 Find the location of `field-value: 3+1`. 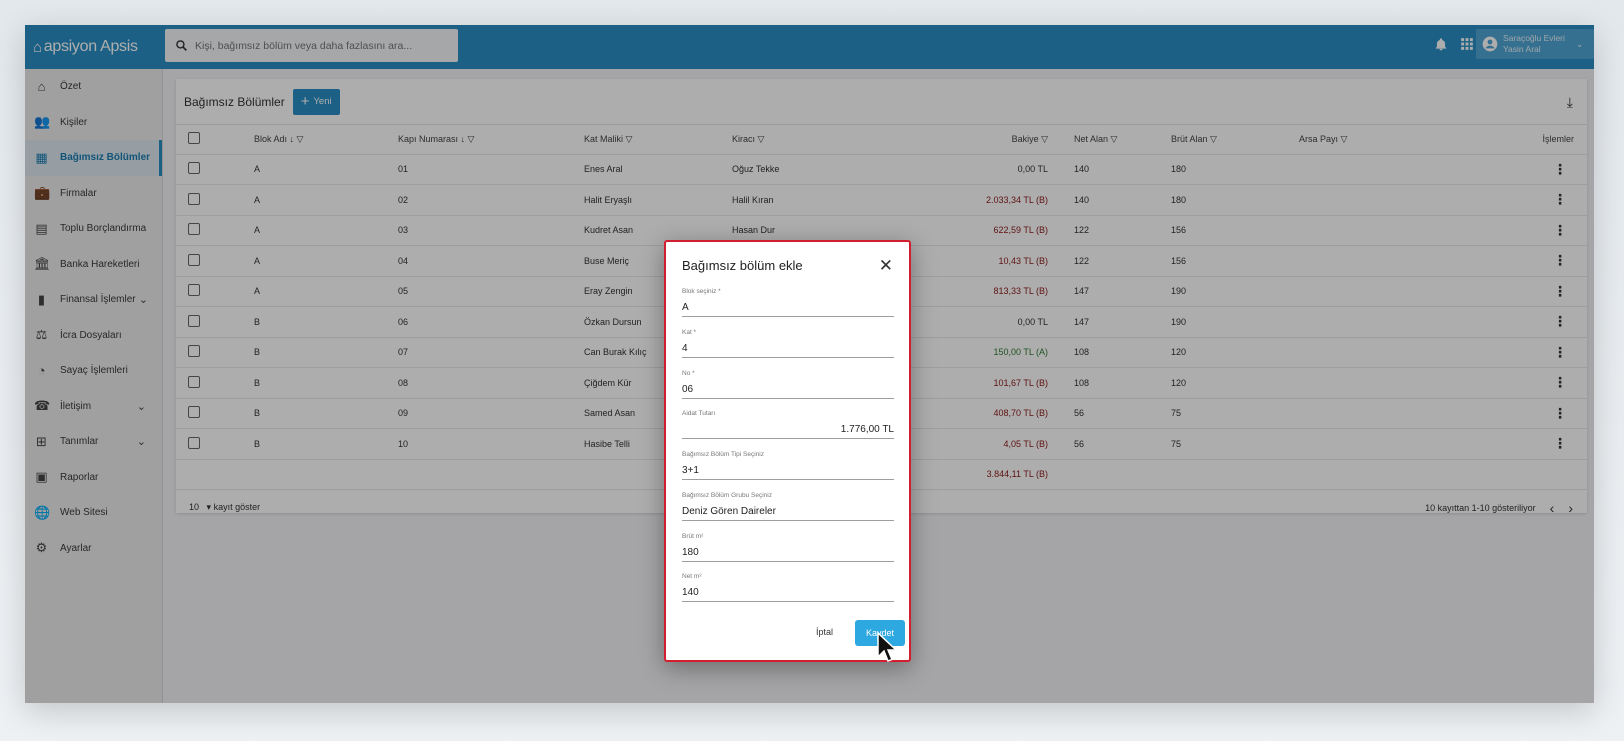

field-value: 3+1 is located at coordinates (690, 470).